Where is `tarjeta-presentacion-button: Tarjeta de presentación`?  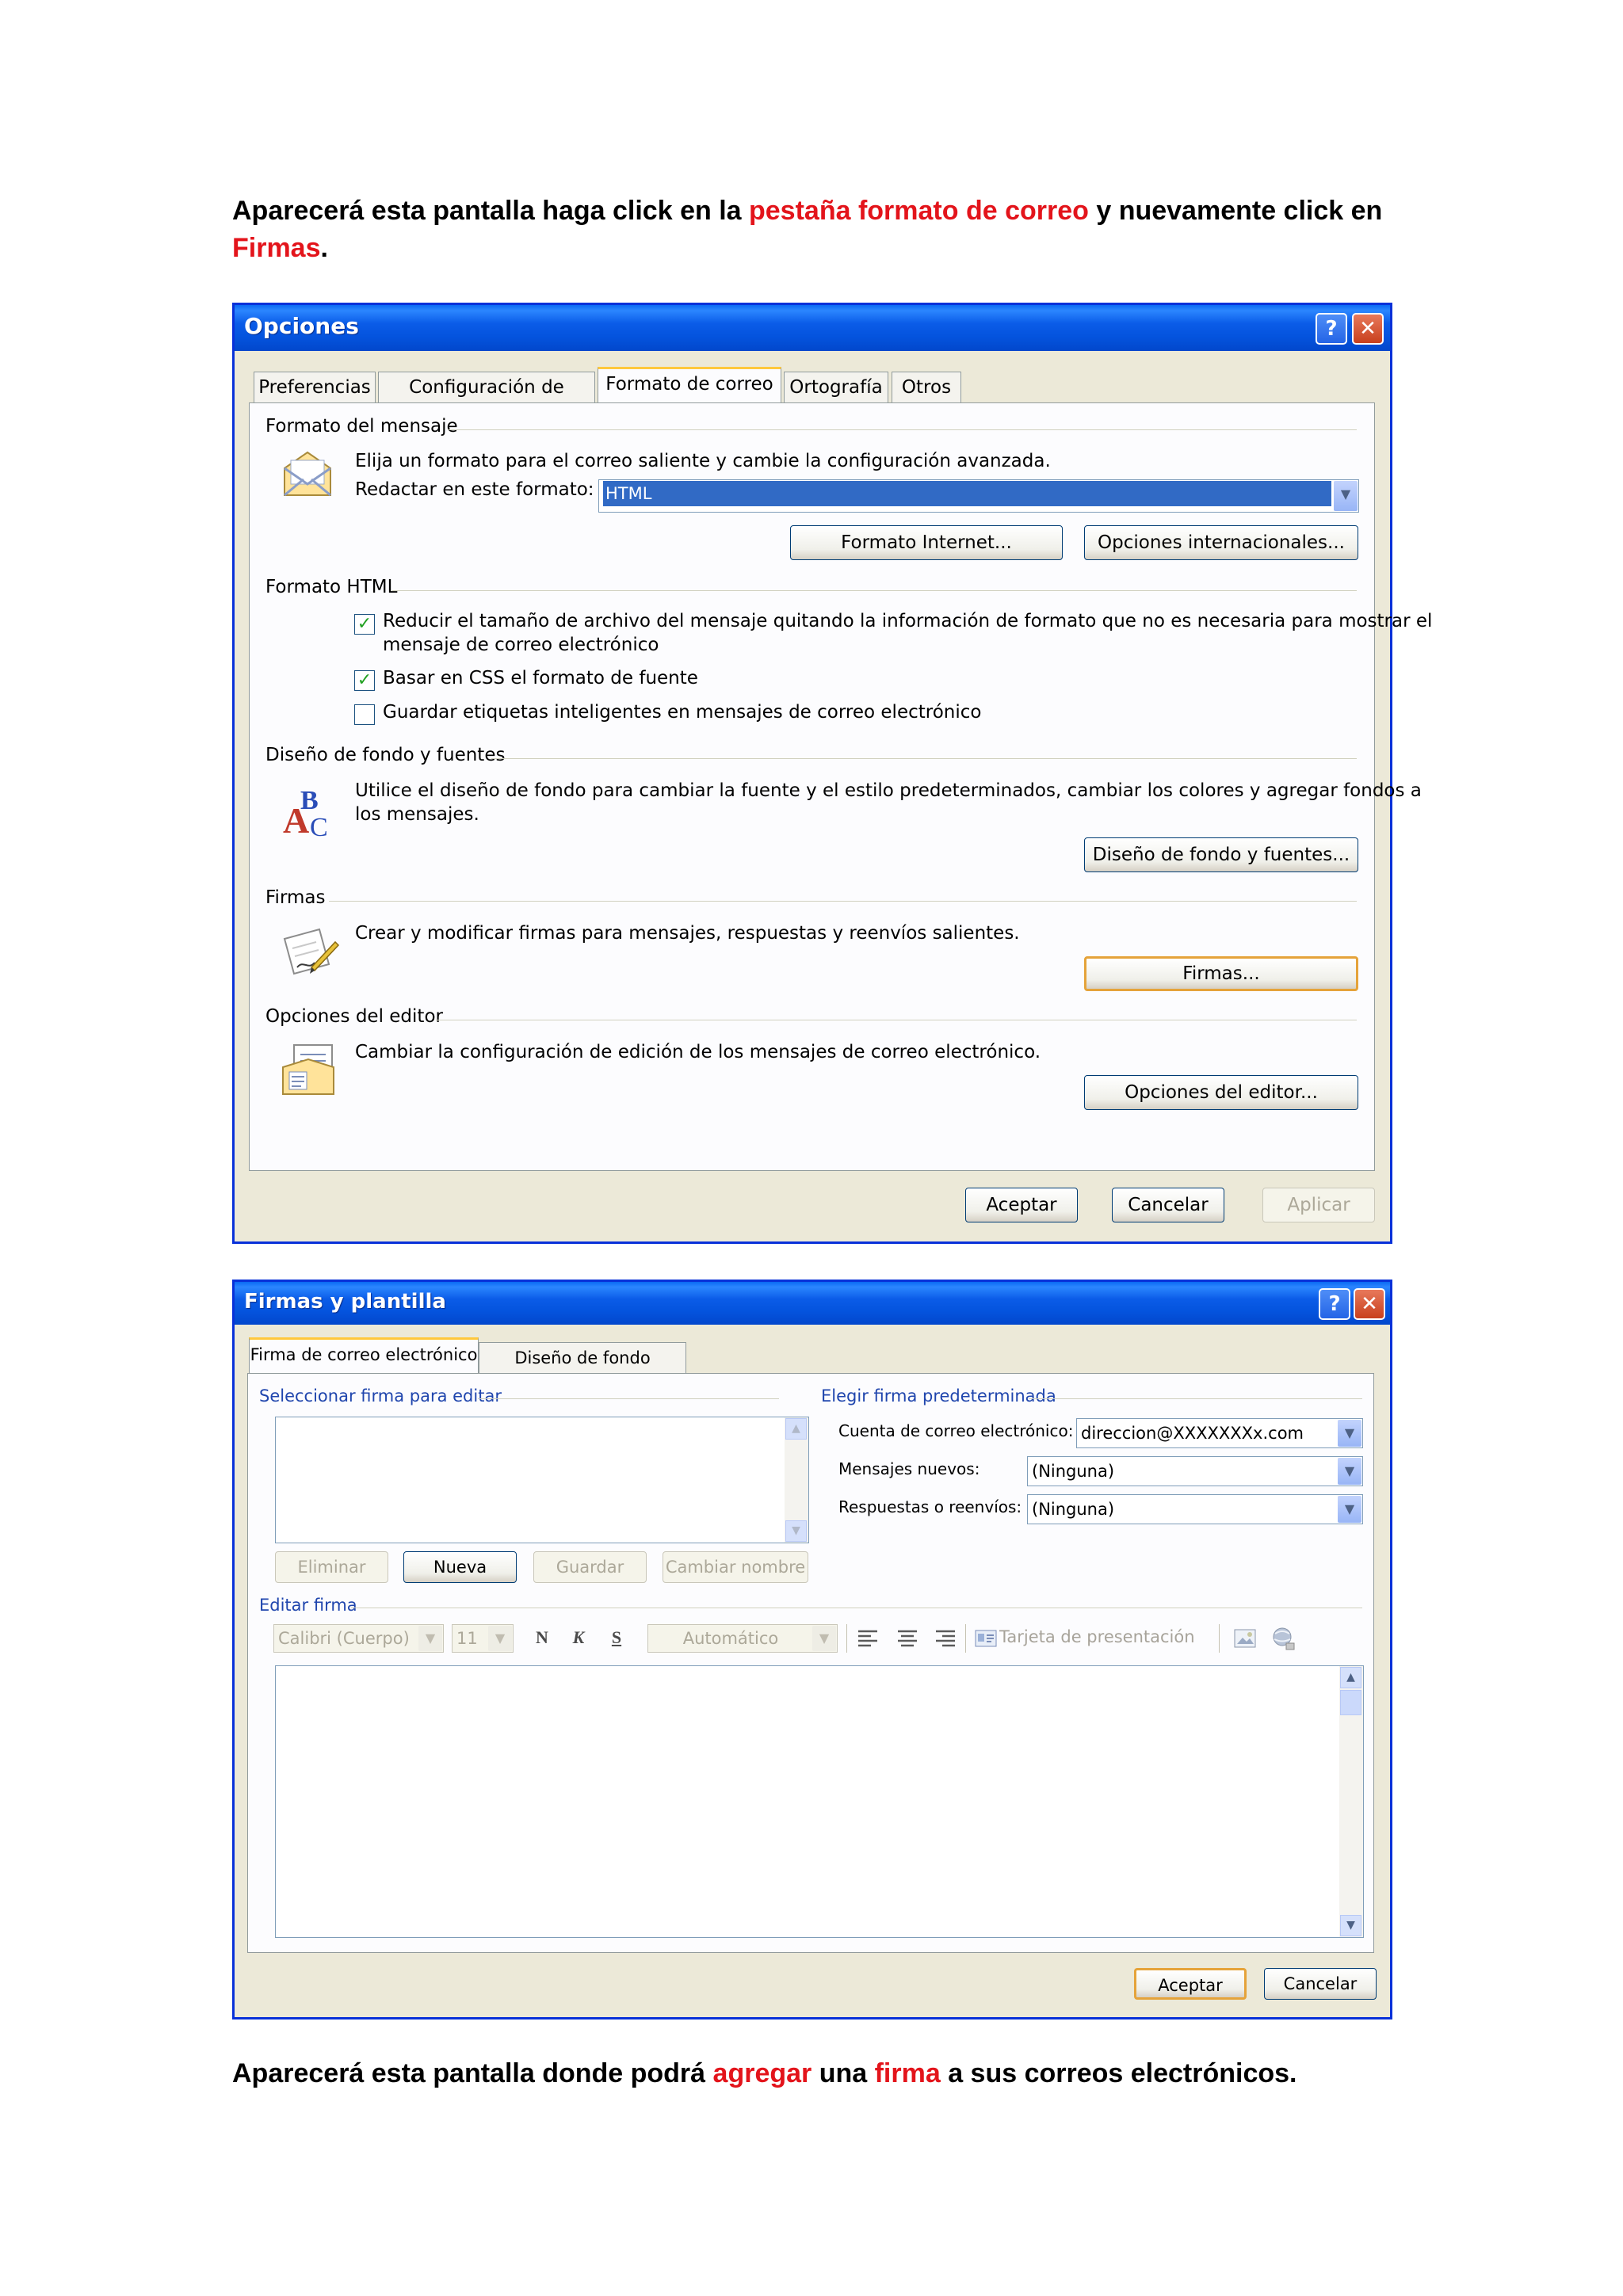
tarjeta-presentacion-button: Tarjeta de presentación is located at coordinates (1097, 1636).